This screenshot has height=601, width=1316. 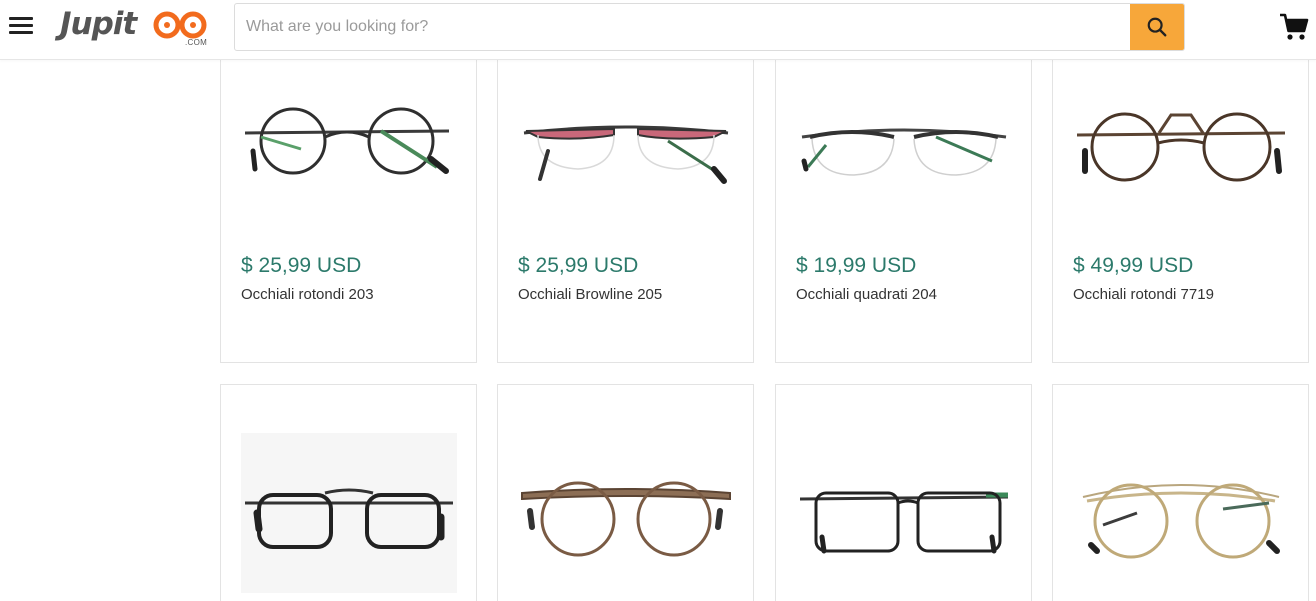 I want to click on product-name: Occhiali quadrati 204, so click(x=866, y=294).